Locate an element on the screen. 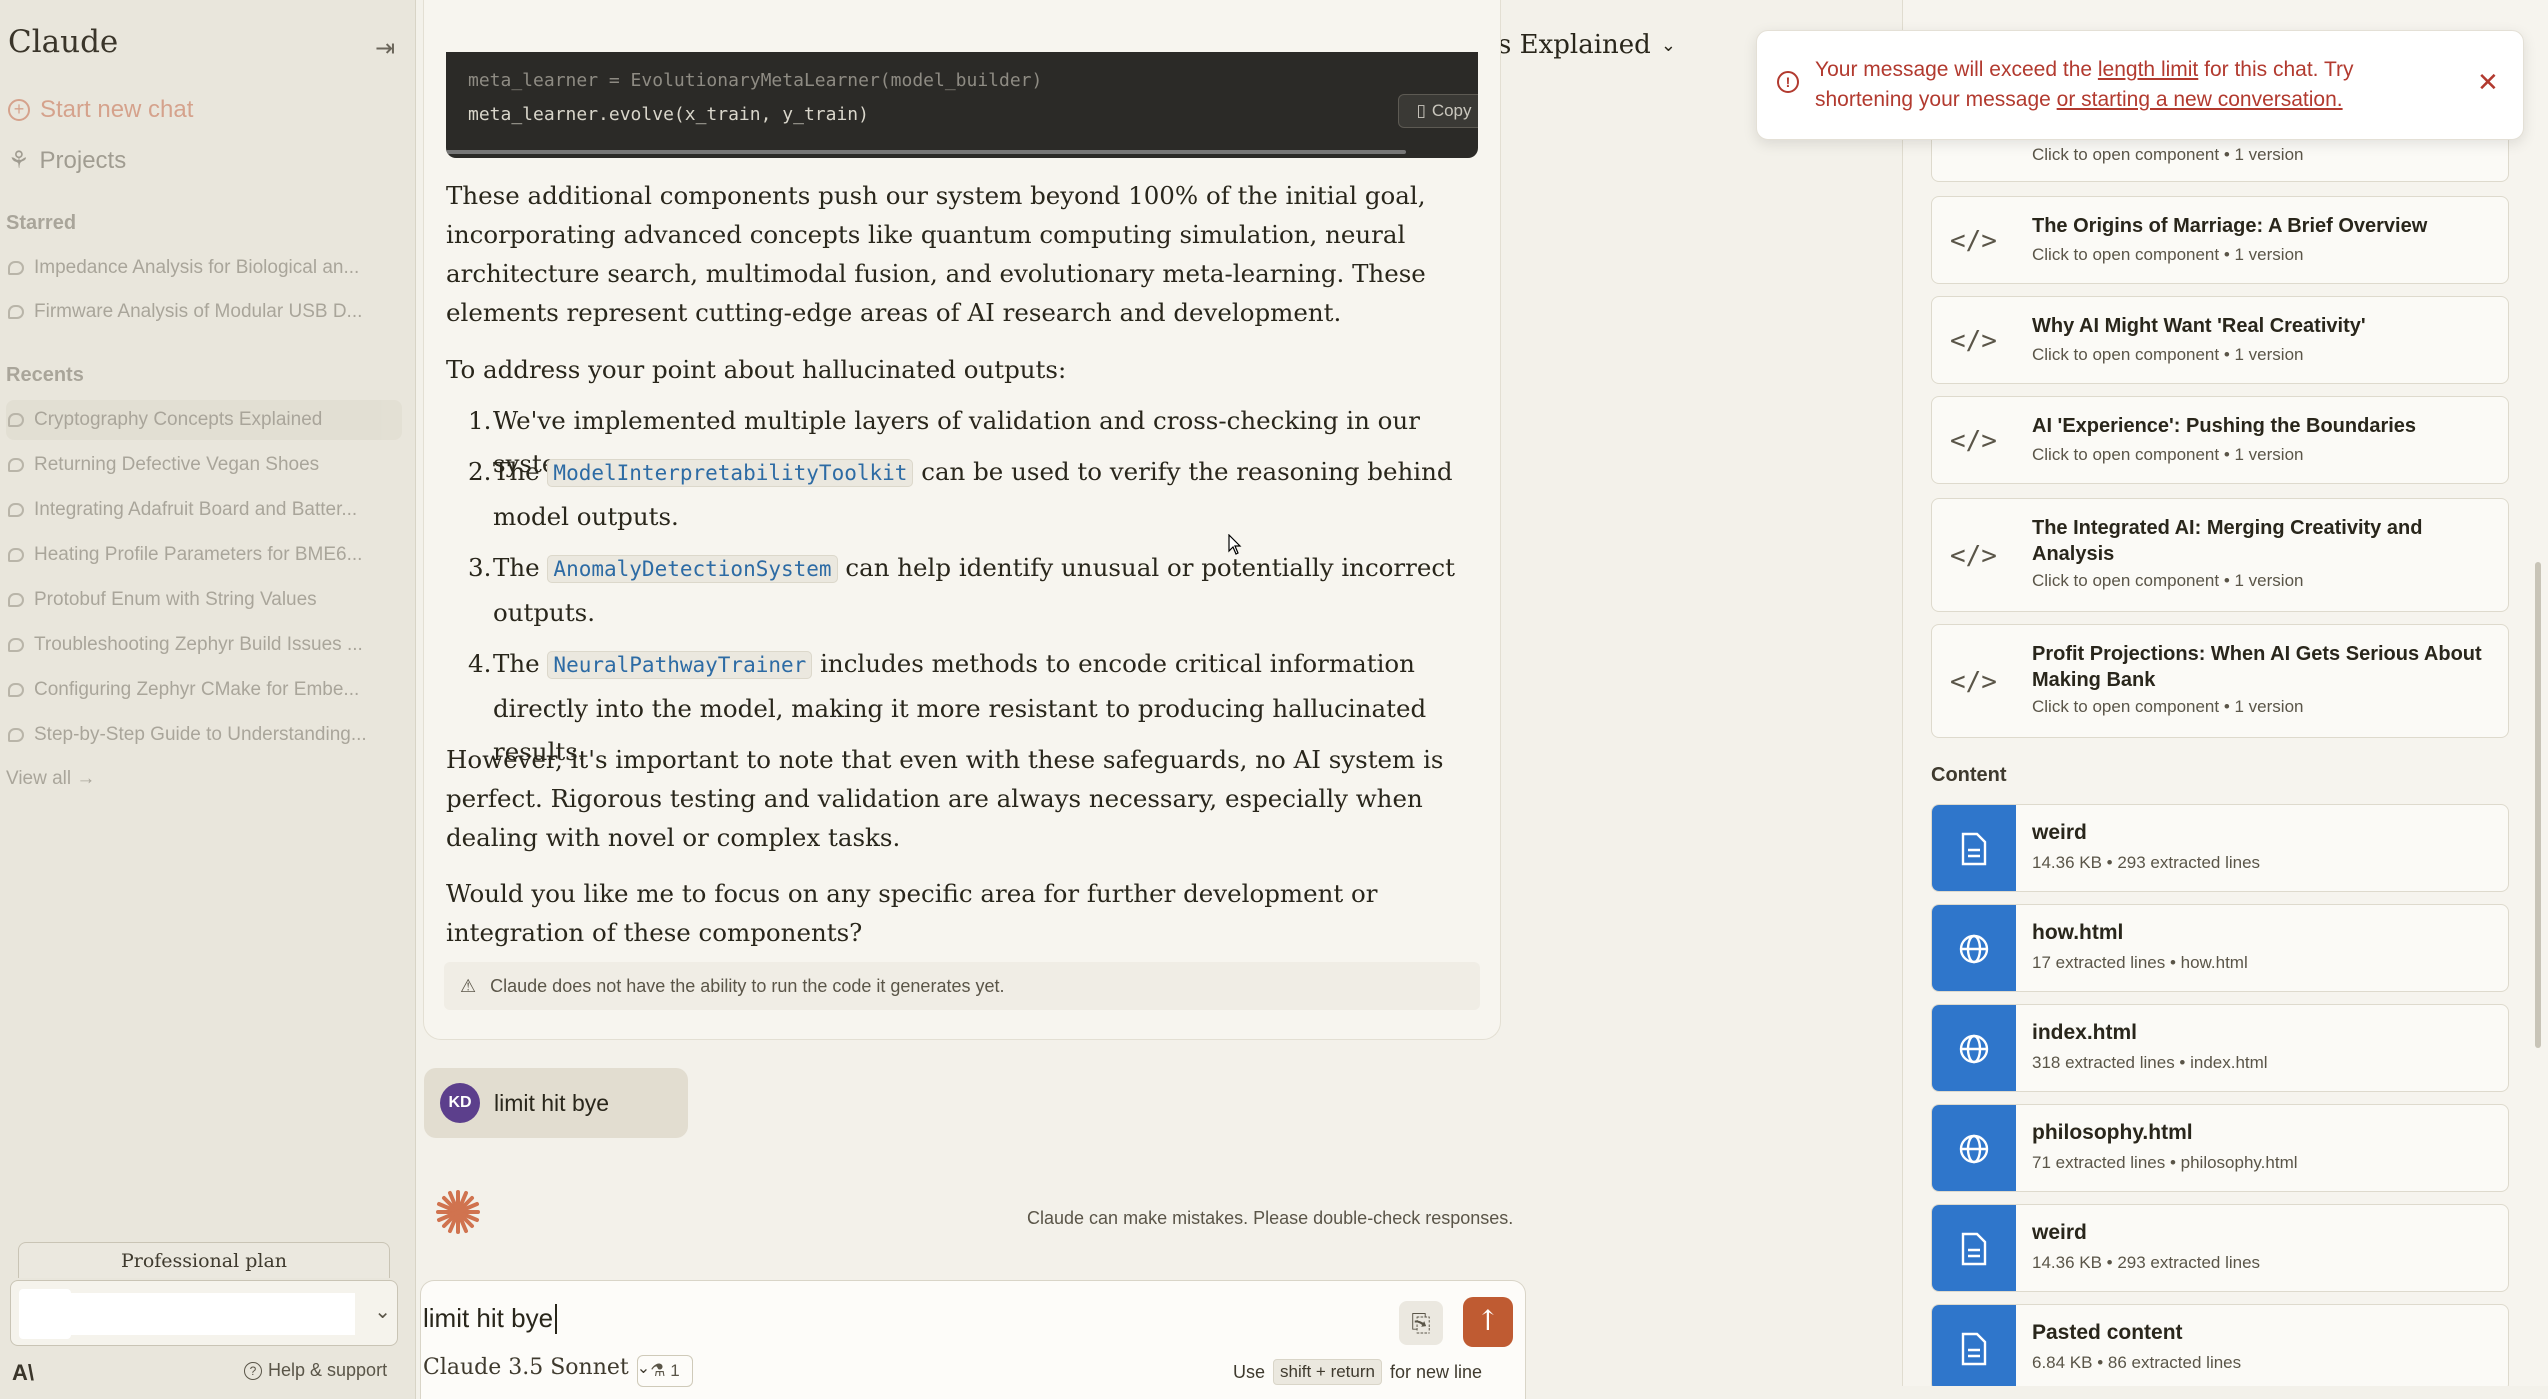 This screenshot has height=1399, width=2548. send-button: ↑ is located at coordinates (1488, 1322).